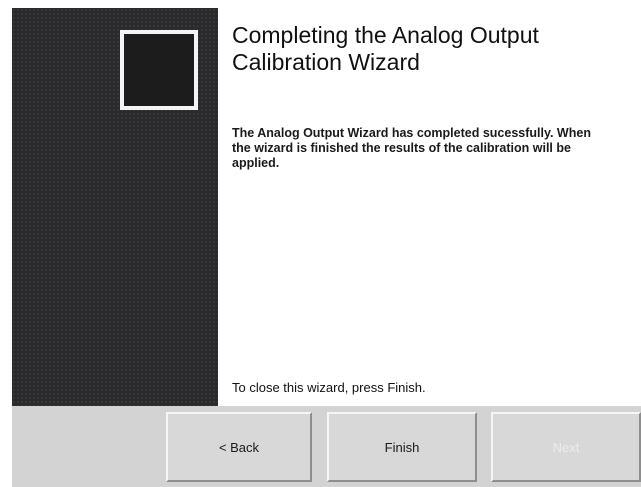 Image resolution: width=641 pixels, height=487 pixels. What do you see at coordinates (239, 447) in the screenshot?
I see `back-button: < Back` at bounding box center [239, 447].